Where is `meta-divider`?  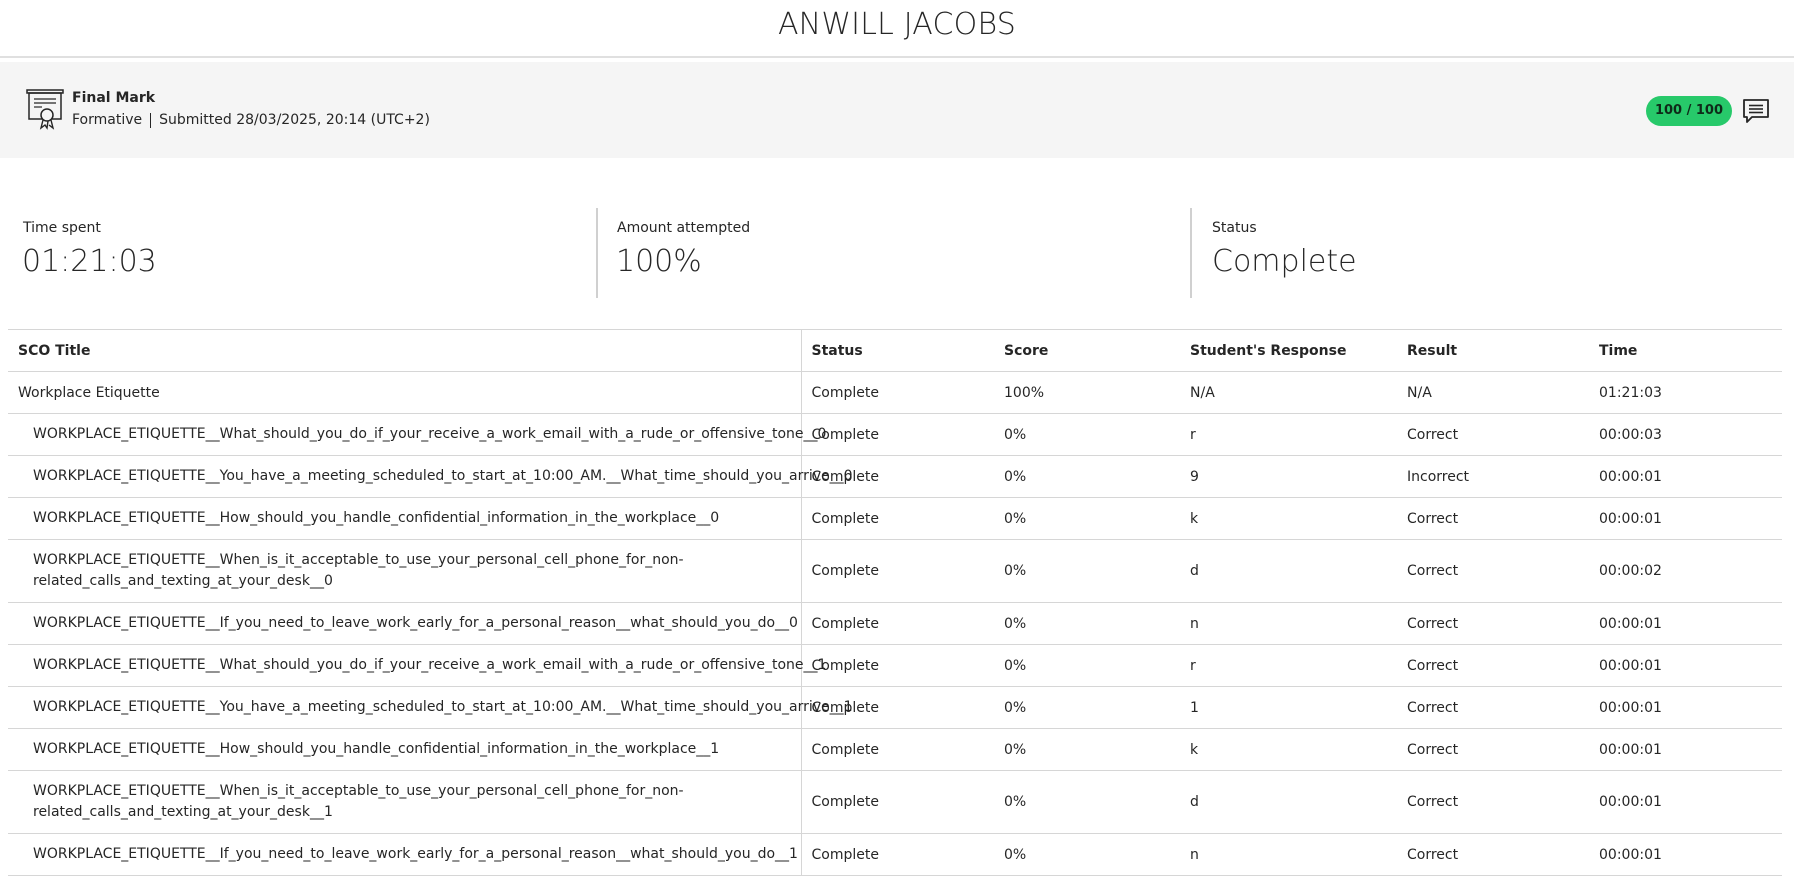
meta-divider is located at coordinates (151, 120).